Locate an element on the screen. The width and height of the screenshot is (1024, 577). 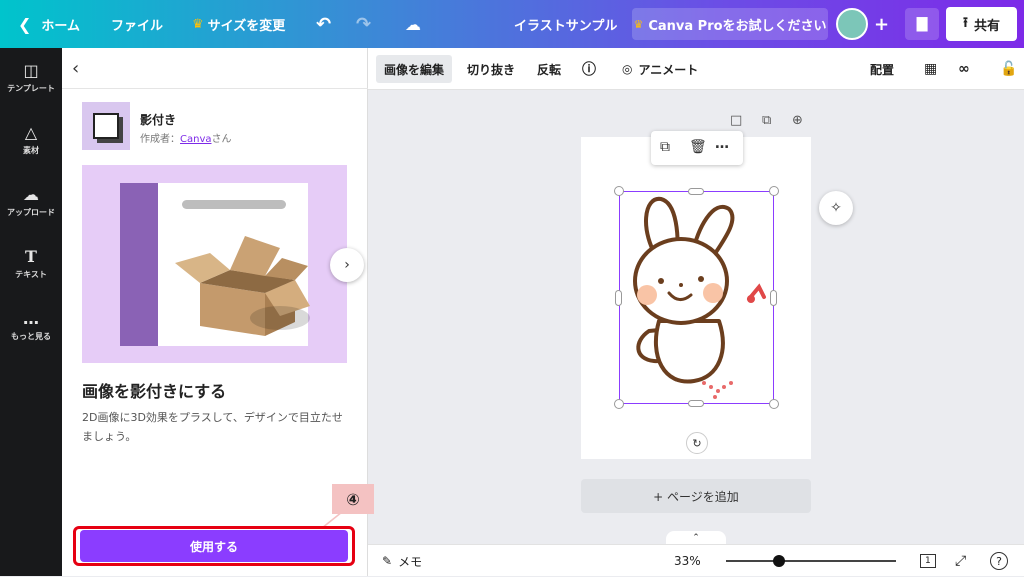
template-icon: ◫ is located at coordinates (31, 70).